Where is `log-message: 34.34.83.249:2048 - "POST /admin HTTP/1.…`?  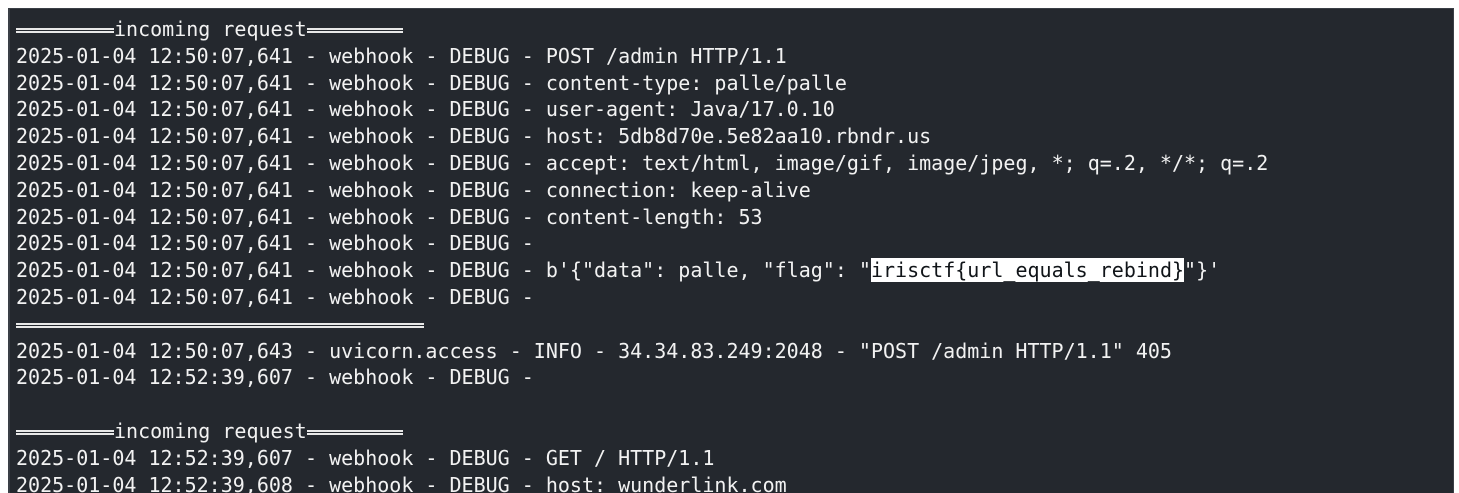 log-message: 34.34.83.249:2048 - "POST /admin HTTP/1.… is located at coordinates (895, 350).